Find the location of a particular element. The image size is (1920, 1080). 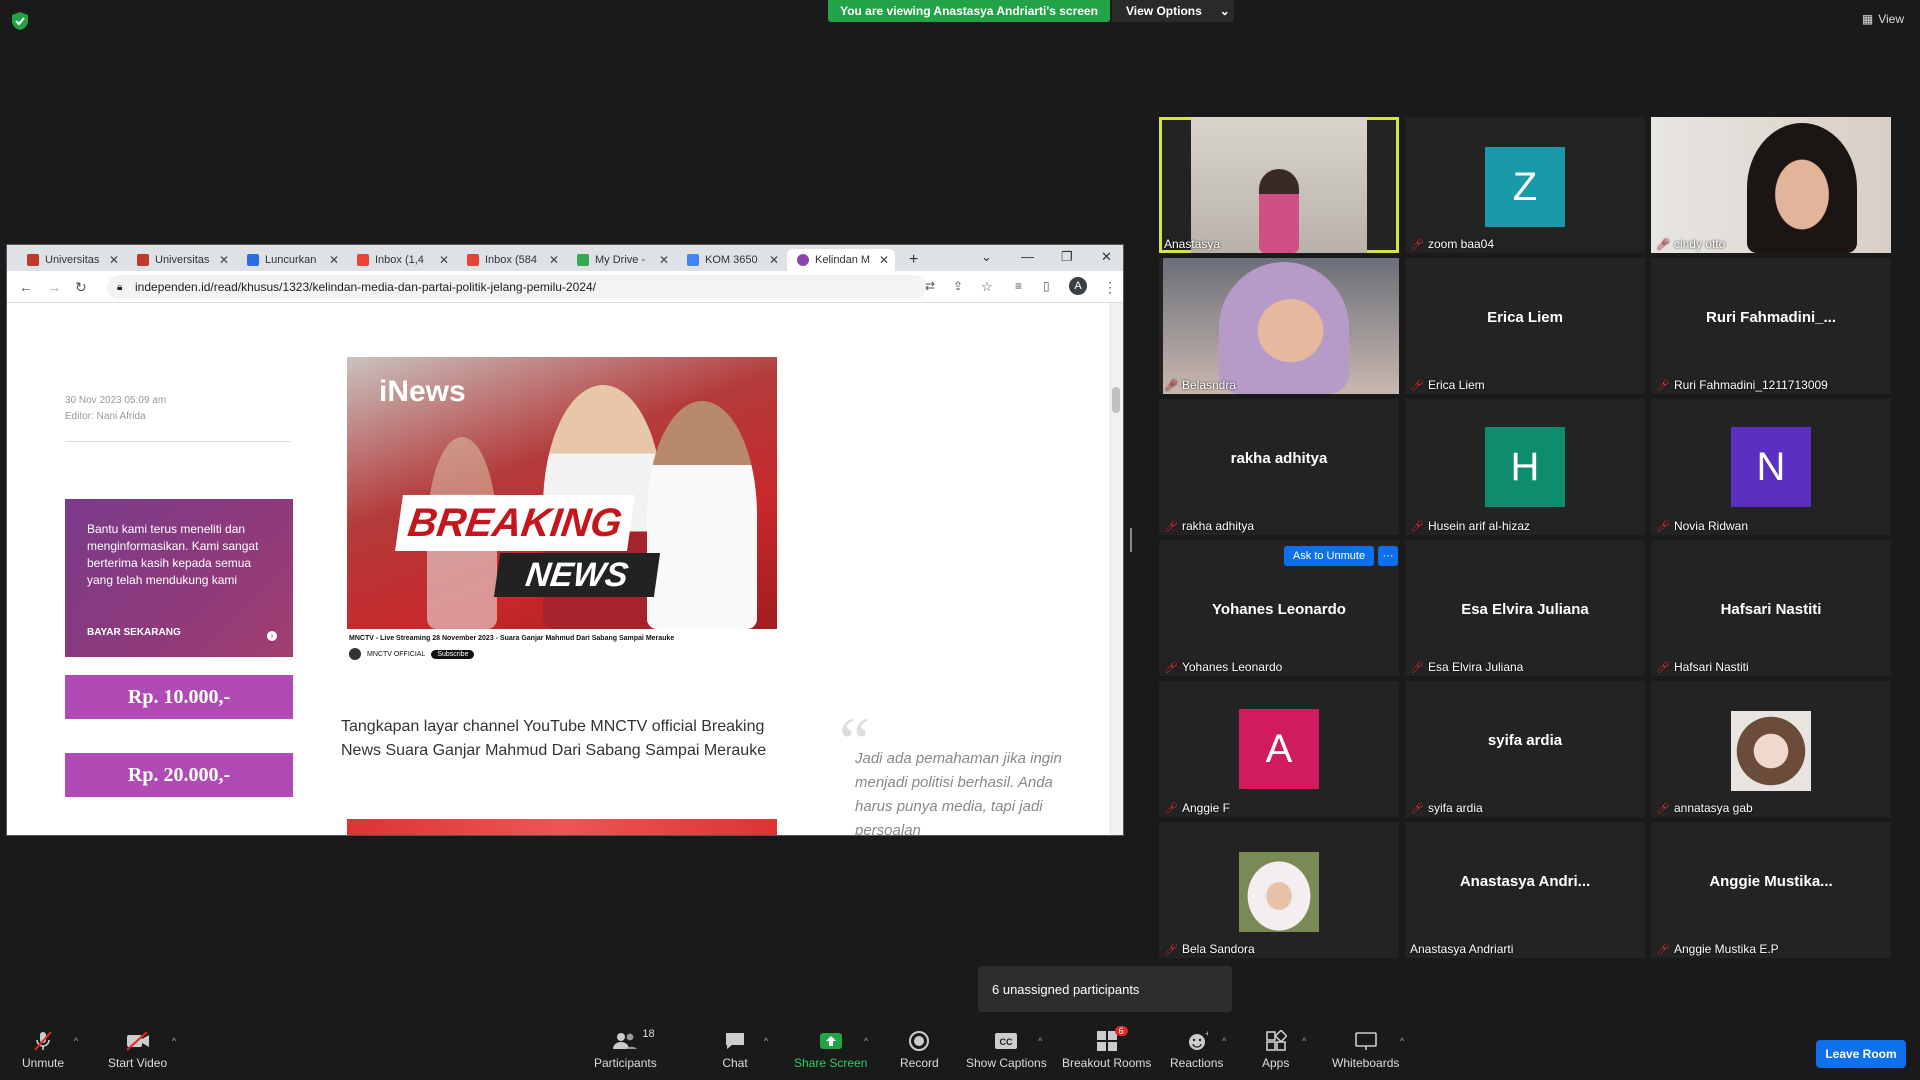

profile-avatar: A is located at coordinates (1078, 286).